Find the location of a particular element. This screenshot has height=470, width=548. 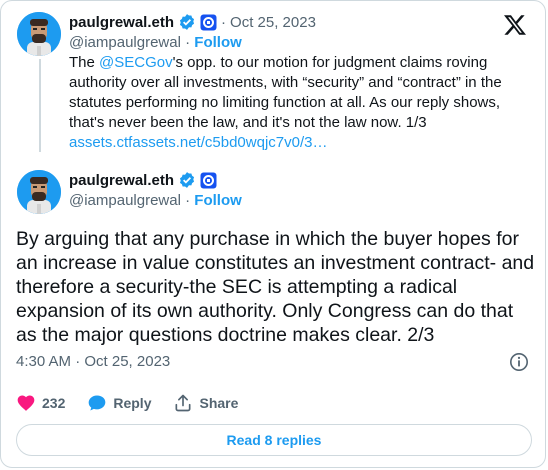

reply-button: Reply is located at coordinates (119, 403).